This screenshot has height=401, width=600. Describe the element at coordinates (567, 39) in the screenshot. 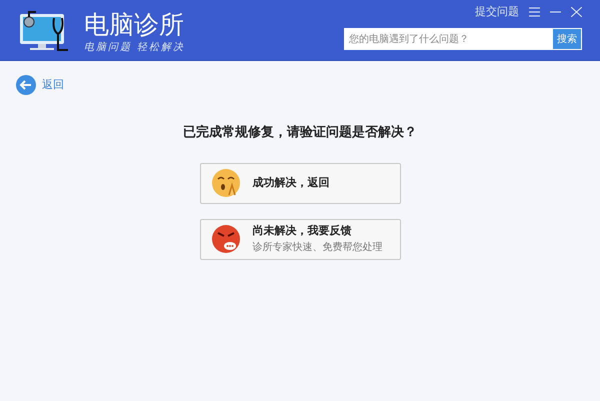

I see `search-button: 搜索` at that location.